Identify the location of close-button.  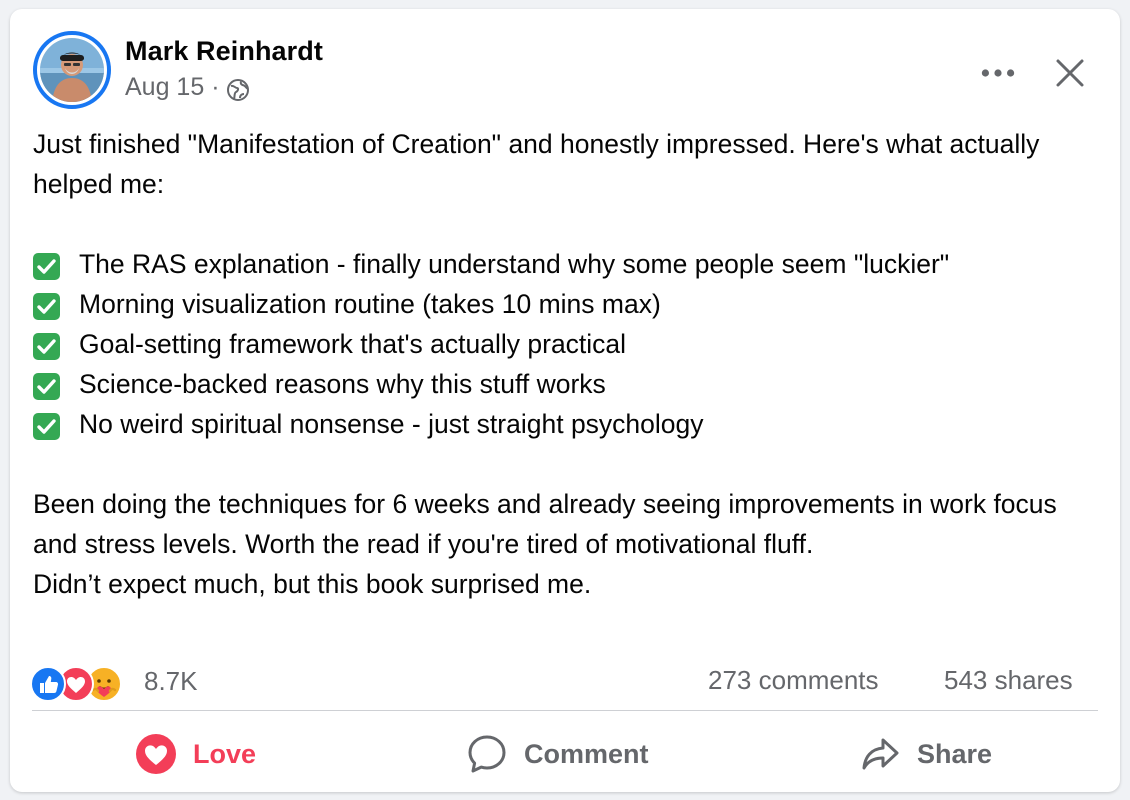
(1070, 73).